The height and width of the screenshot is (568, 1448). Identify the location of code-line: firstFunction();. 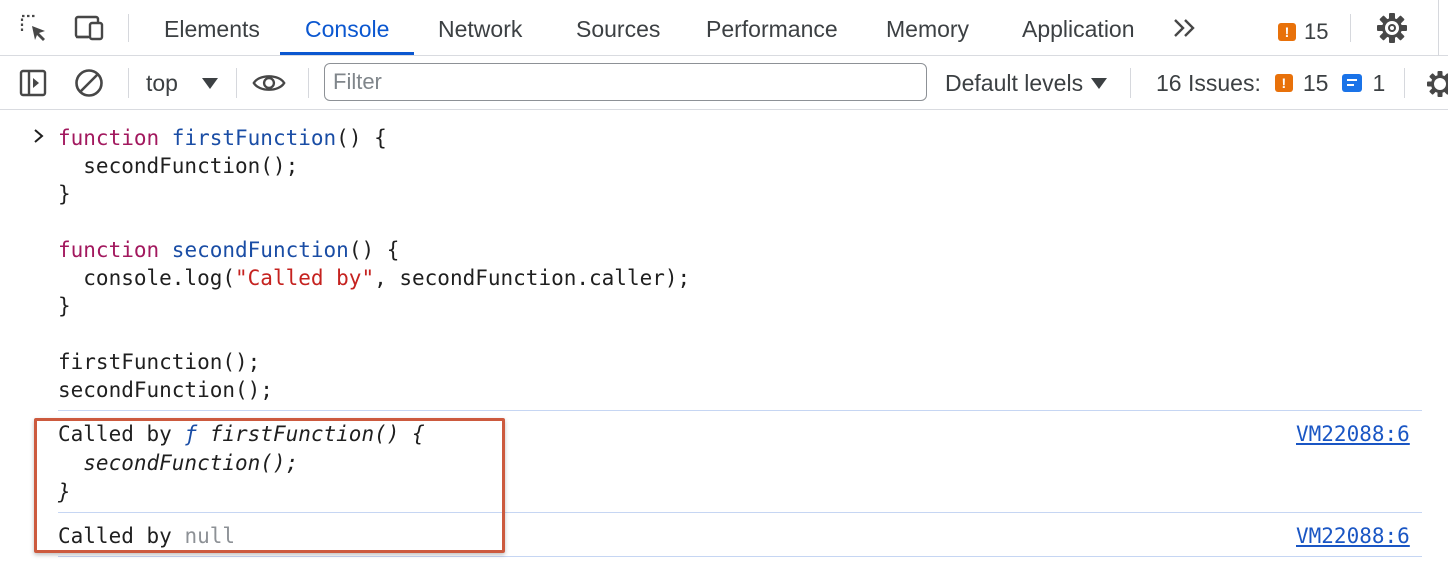
(159, 362).